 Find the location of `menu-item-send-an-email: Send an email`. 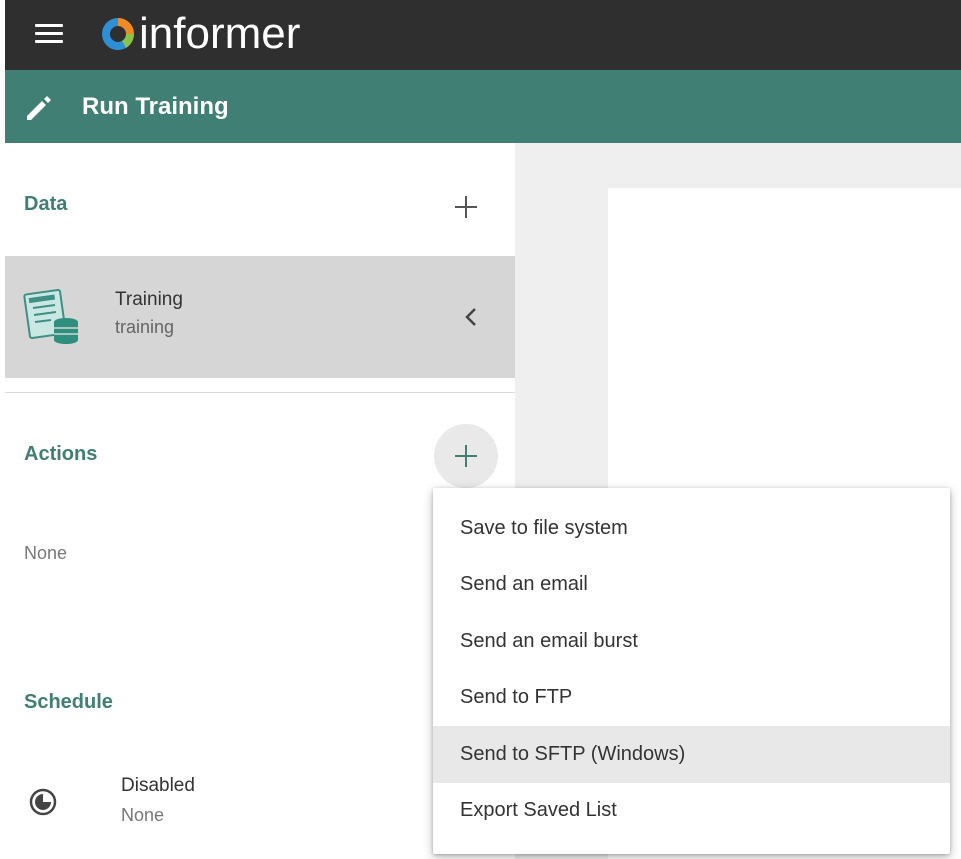

menu-item-send-an-email: Send an email is located at coordinates (691, 585).